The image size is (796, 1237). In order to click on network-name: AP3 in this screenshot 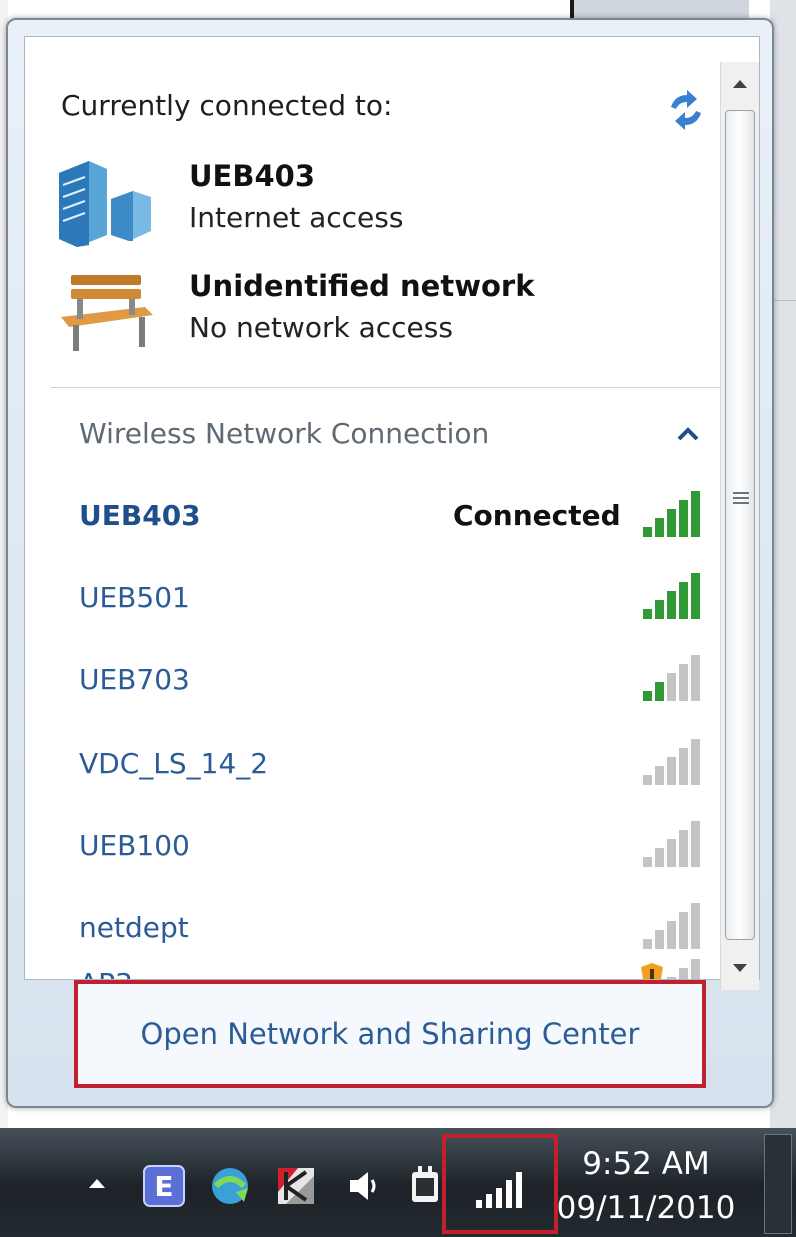, I will do `click(106, 973)`.